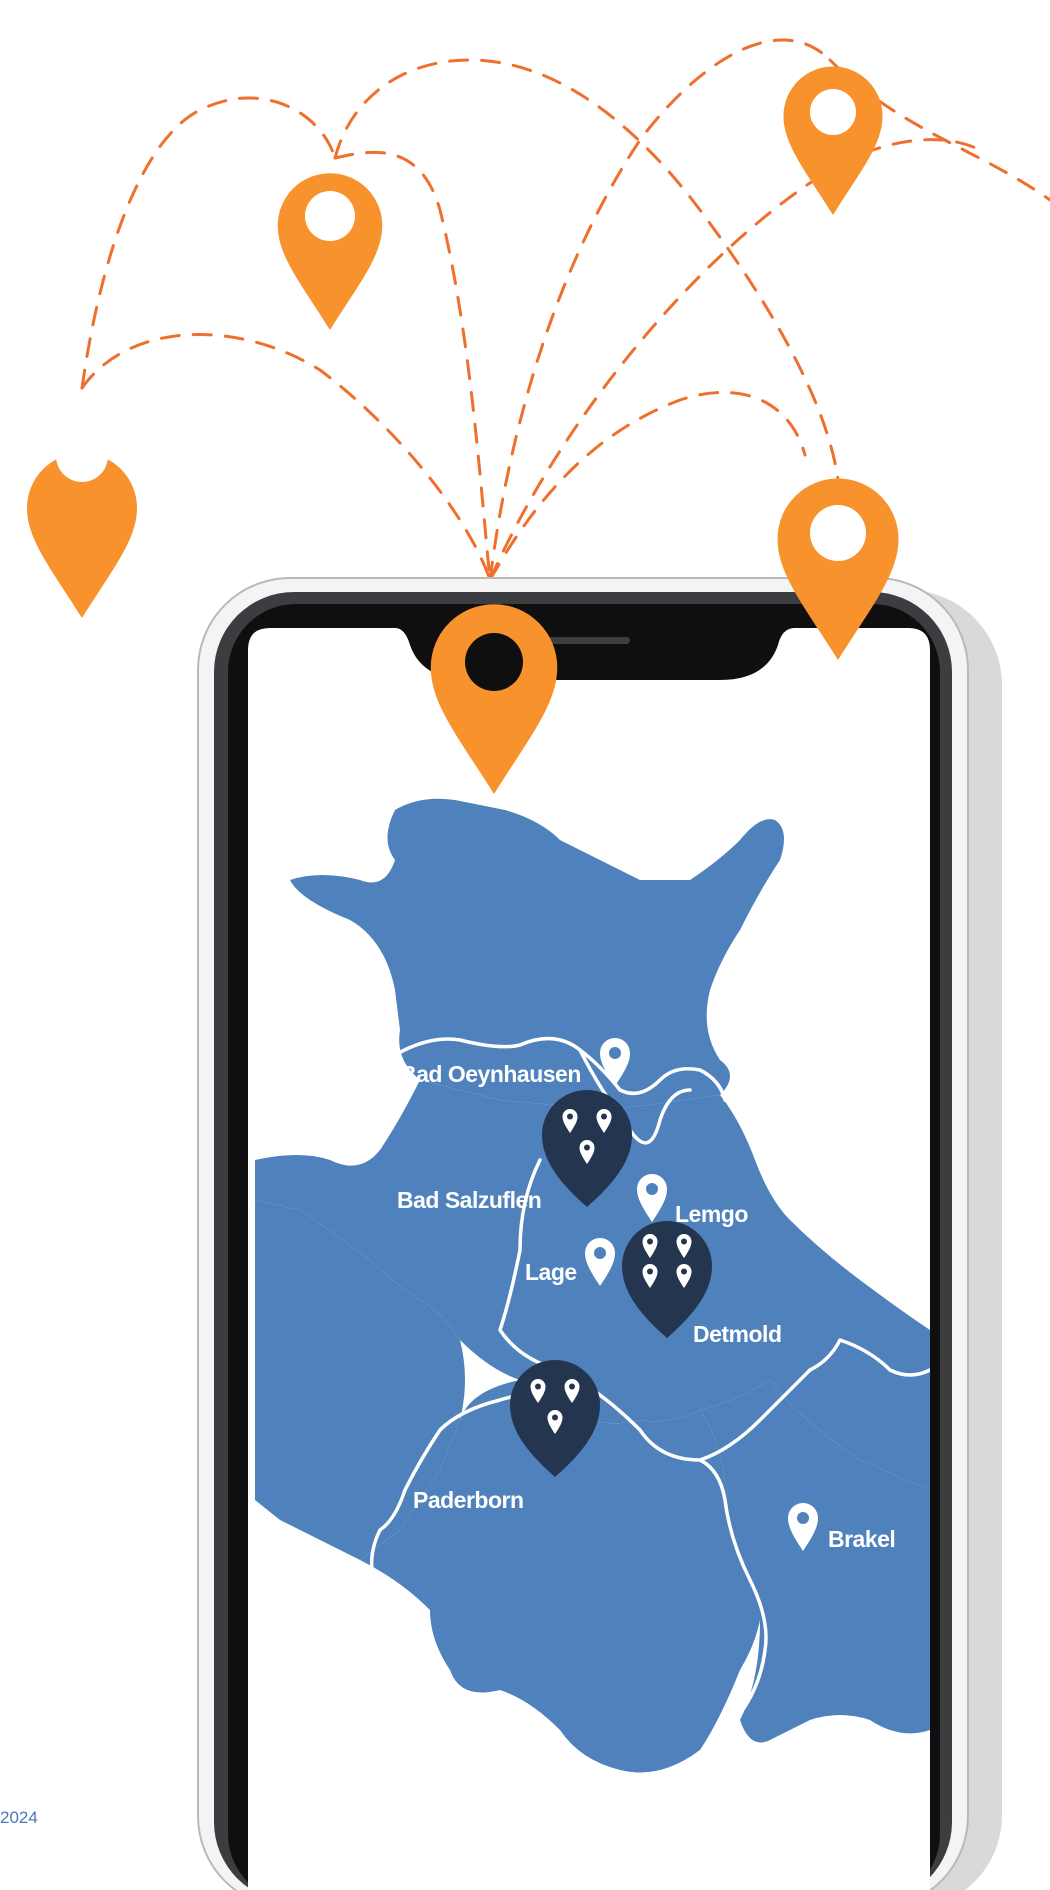  What do you see at coordinates (468, 1500) in the screenshot?
I see `city-label-paderborn: Paderborn` at bounding box center [468, 1500].